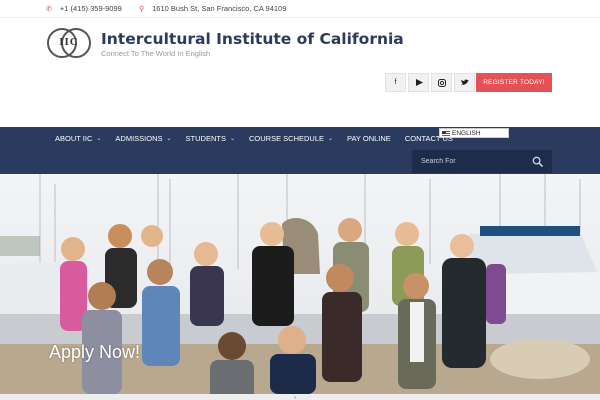 Image resolution: width=600 pixels, height=400 pixels. I want to click on phone-number: +1 (415) 359-9099, so click(90, 8).